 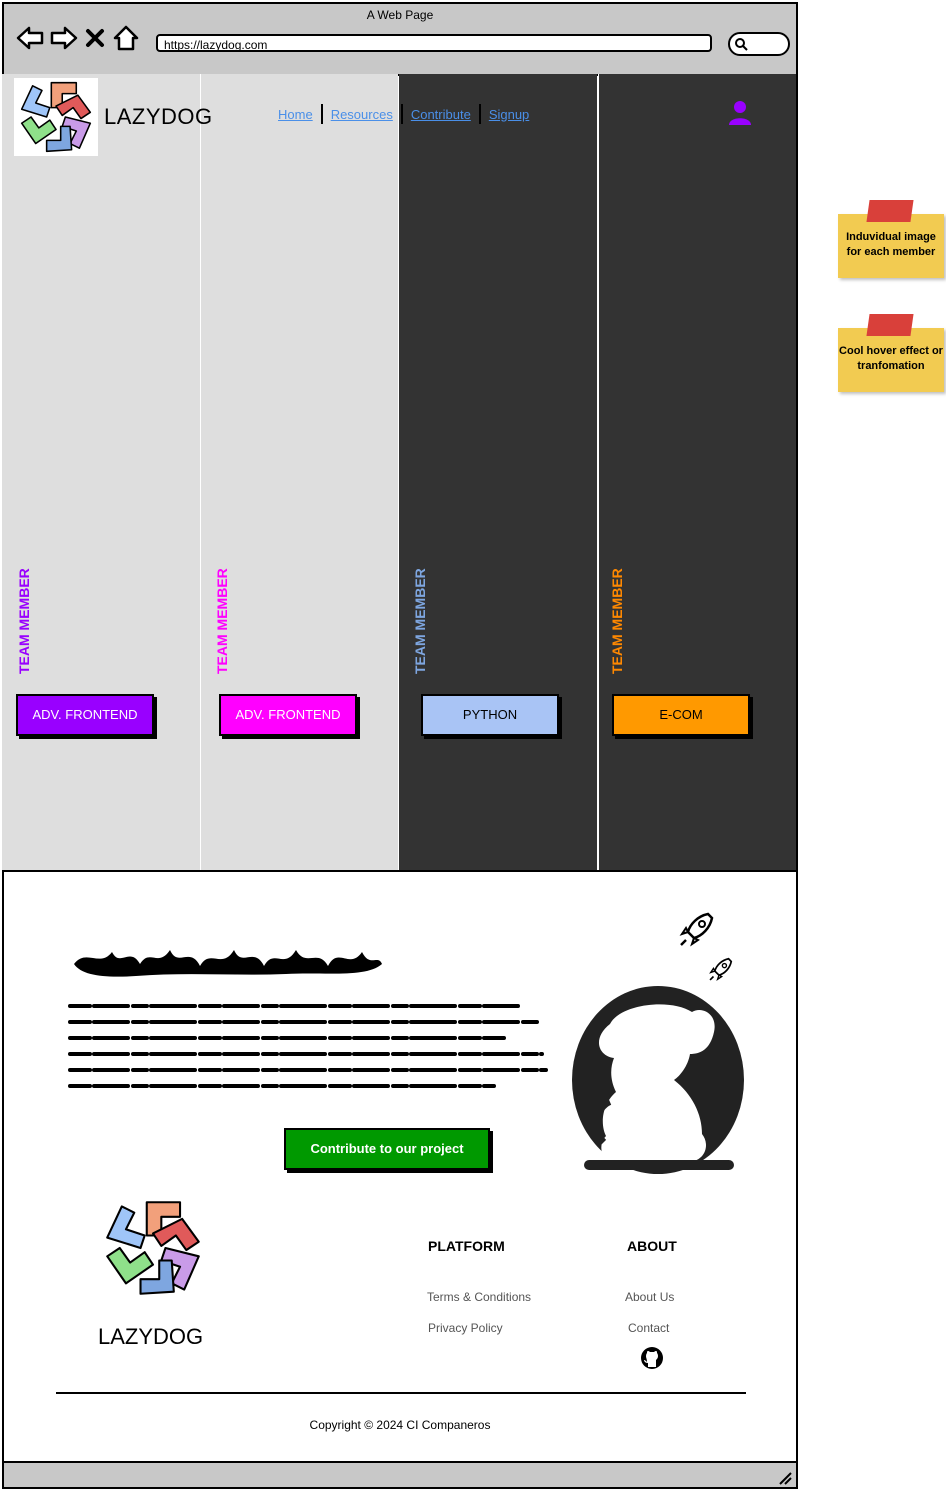 What do you see at coordinates (295, 114) in the screenshot?
I see `nav-home: Home` at bounding box center [295, 114].